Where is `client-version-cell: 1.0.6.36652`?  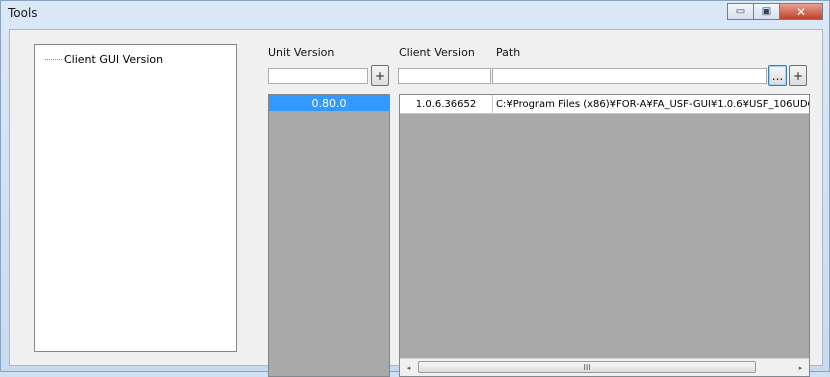
client-version-cell: 1.0.6.36652 is located at coordinates (446, 104).